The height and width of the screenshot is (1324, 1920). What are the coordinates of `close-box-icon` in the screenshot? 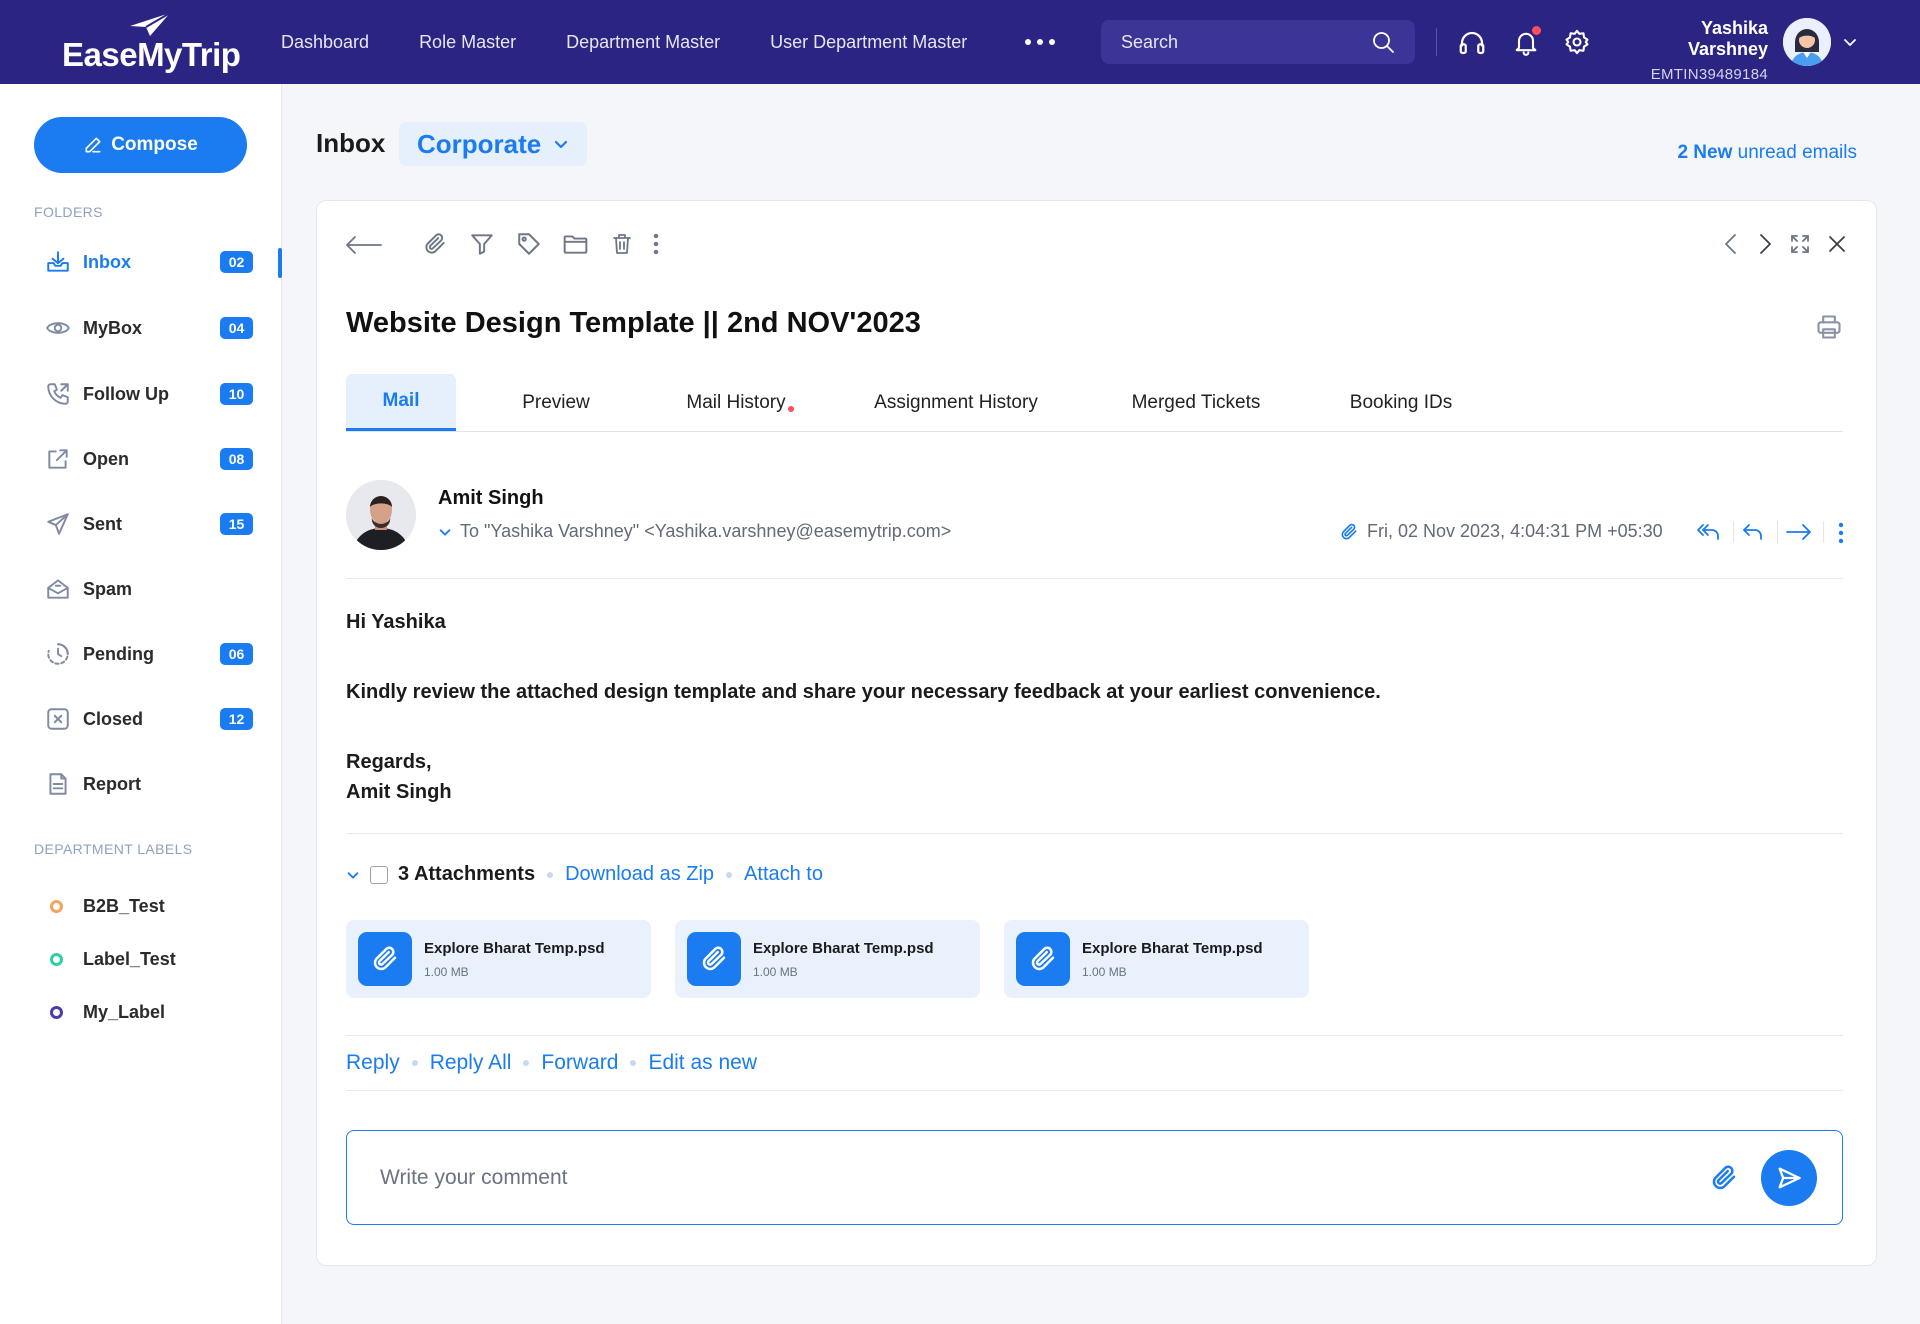 It's located at (58, 719).